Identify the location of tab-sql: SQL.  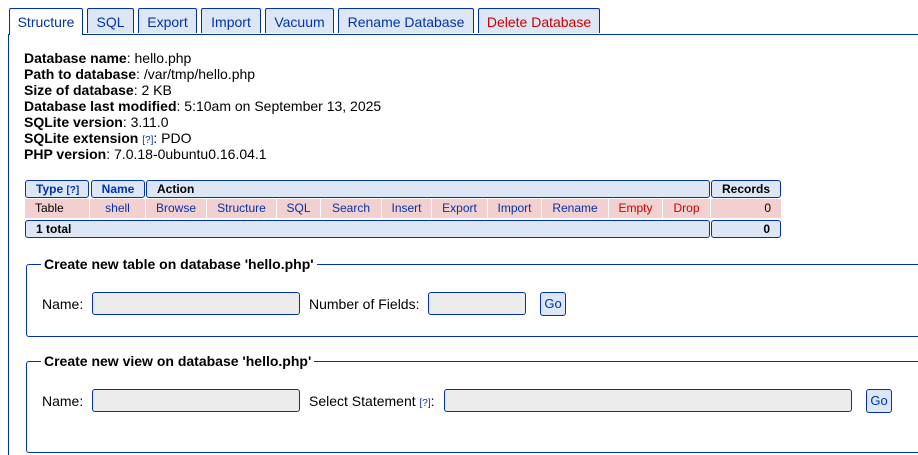
(110, 20).